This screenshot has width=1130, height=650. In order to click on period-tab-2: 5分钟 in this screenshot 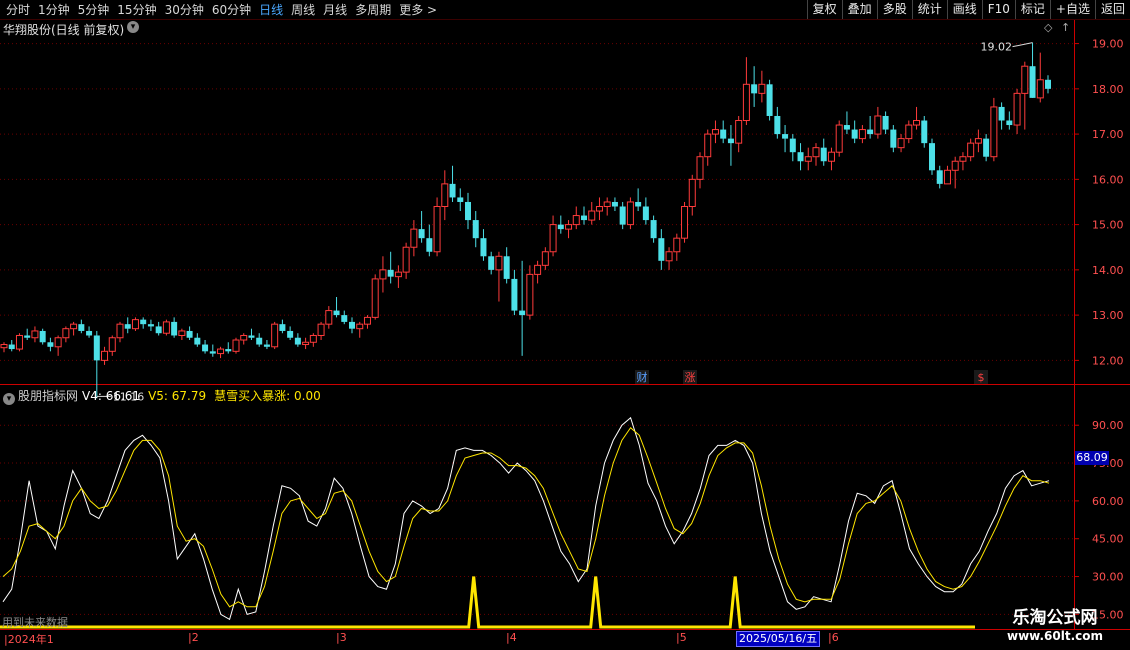, I will do `click(94, 10)`.